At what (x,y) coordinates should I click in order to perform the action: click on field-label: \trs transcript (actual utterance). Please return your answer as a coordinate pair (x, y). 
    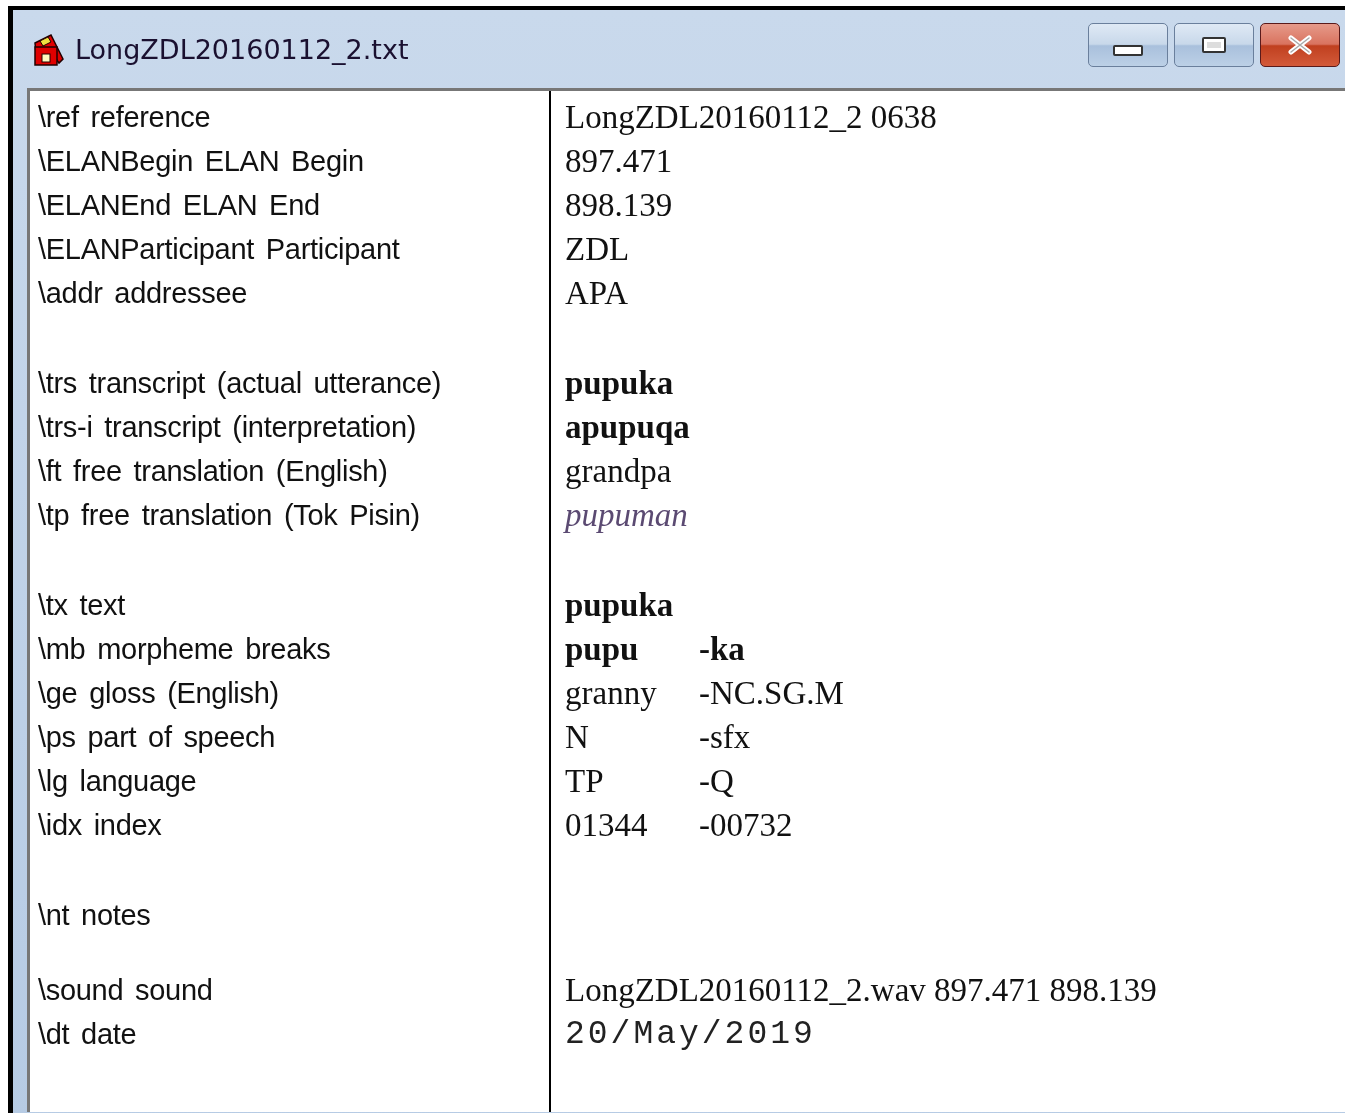
    Looking at the image, I should click on (240, 383).